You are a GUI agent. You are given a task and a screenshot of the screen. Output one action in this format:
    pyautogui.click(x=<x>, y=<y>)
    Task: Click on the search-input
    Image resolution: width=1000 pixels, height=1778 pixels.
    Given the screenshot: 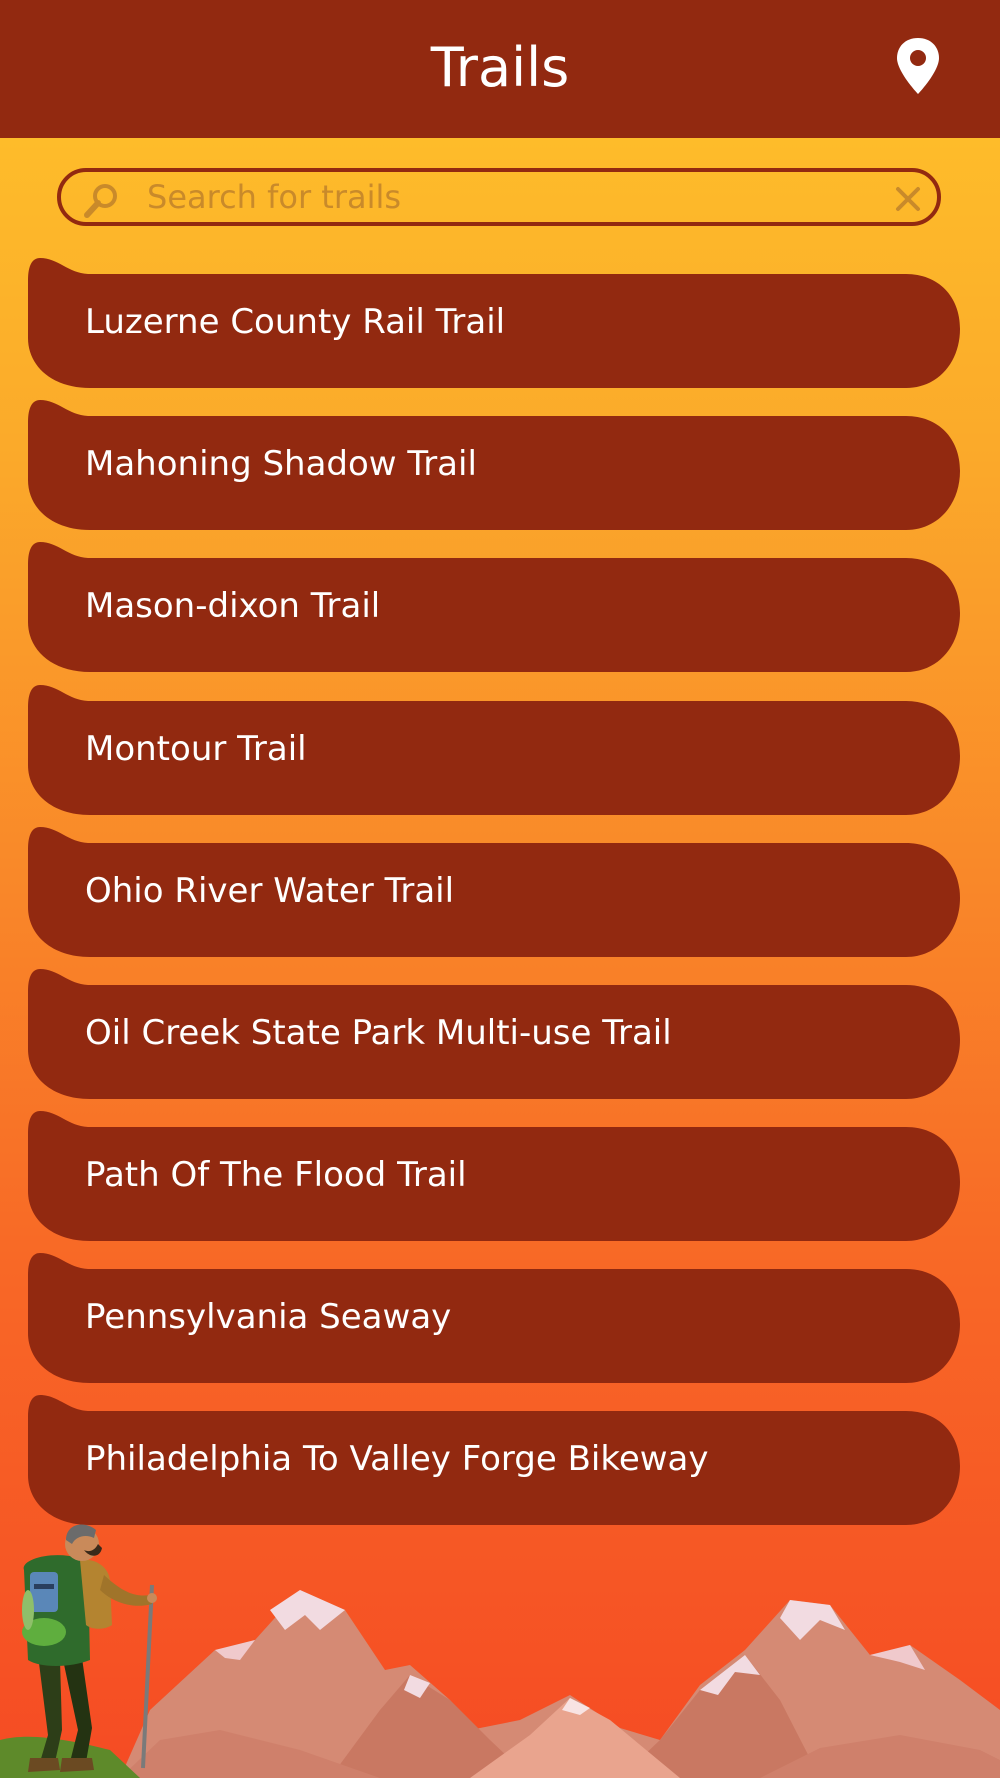 What is the action you would take?
    pyautogui.click(x=497, y=197)
    